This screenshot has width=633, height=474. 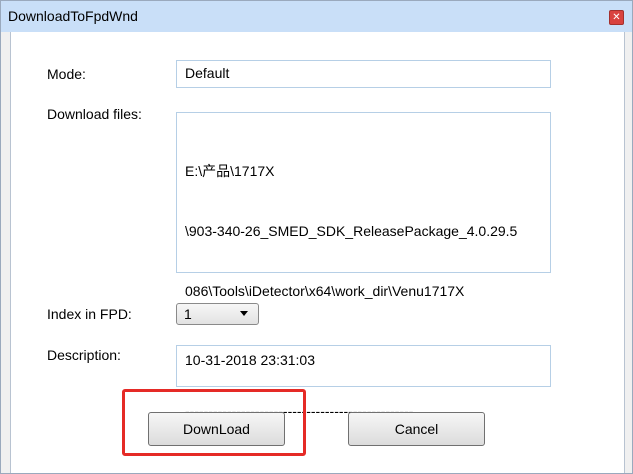 What do you see at coordinates (214, 422) in the screenshot?
I see `highlight-box` at bounding box center [214, 422].